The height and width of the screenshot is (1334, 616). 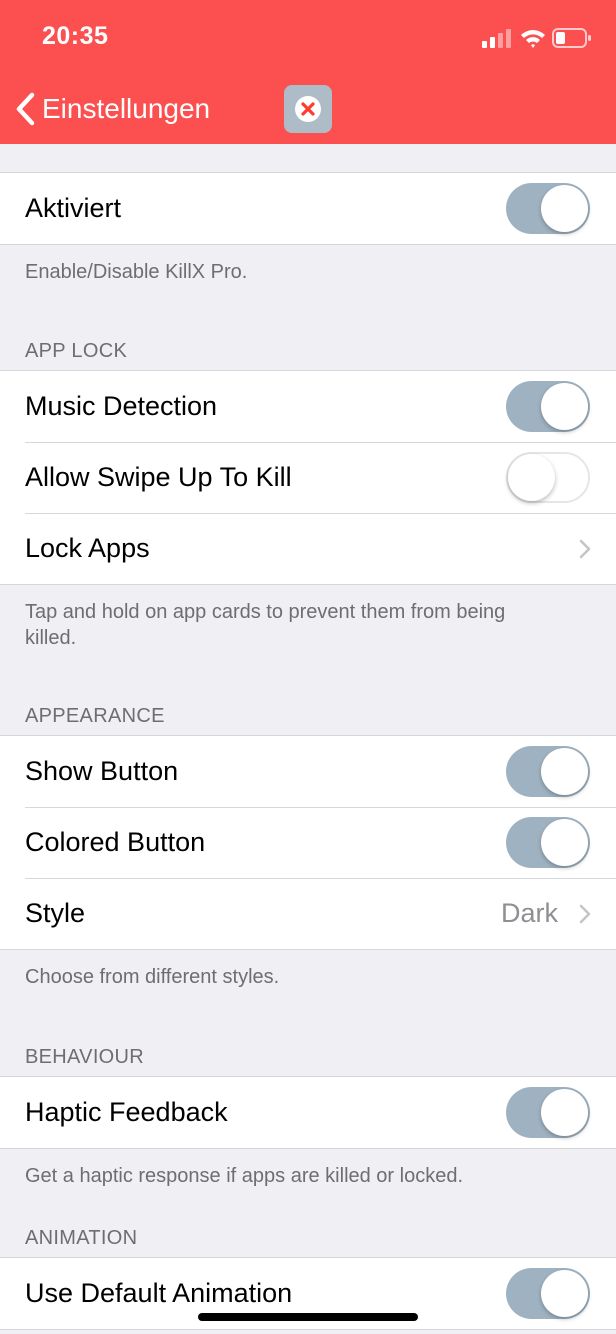 What do you see at coordinates (548, 771) in the screenshot?
I see `show-button-toggle` at bounding box center [548, 771].